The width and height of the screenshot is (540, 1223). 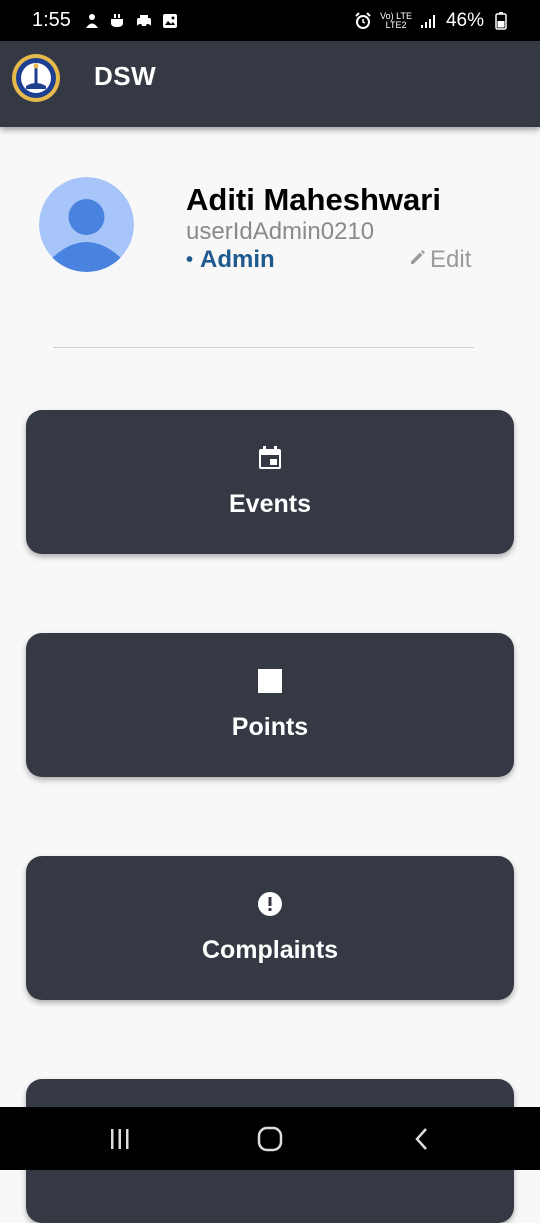 I want to click on battery-icon, so click(x=501, y=20).